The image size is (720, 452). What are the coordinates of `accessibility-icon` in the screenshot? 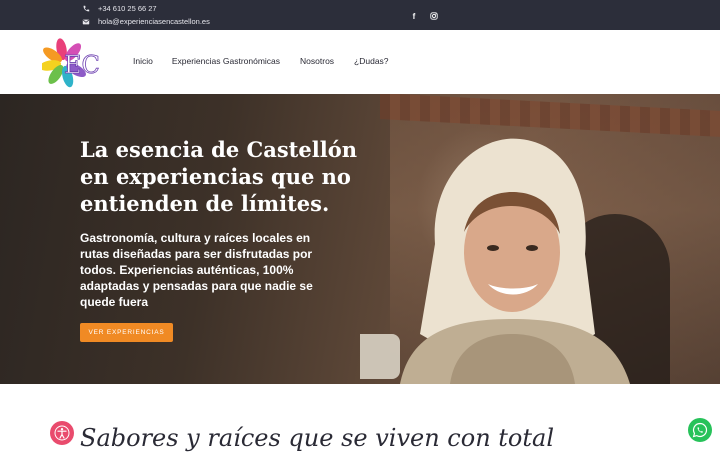 It's located at (62, 433).